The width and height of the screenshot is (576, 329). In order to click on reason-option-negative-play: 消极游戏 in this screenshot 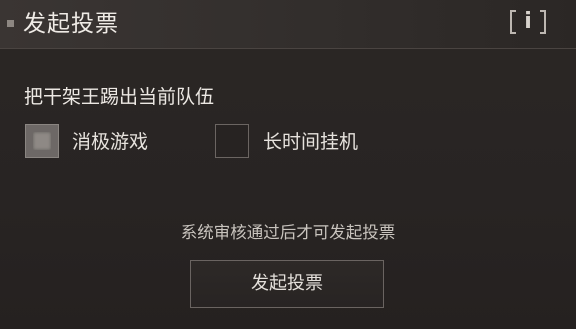, I will do `click(100, 142)`.